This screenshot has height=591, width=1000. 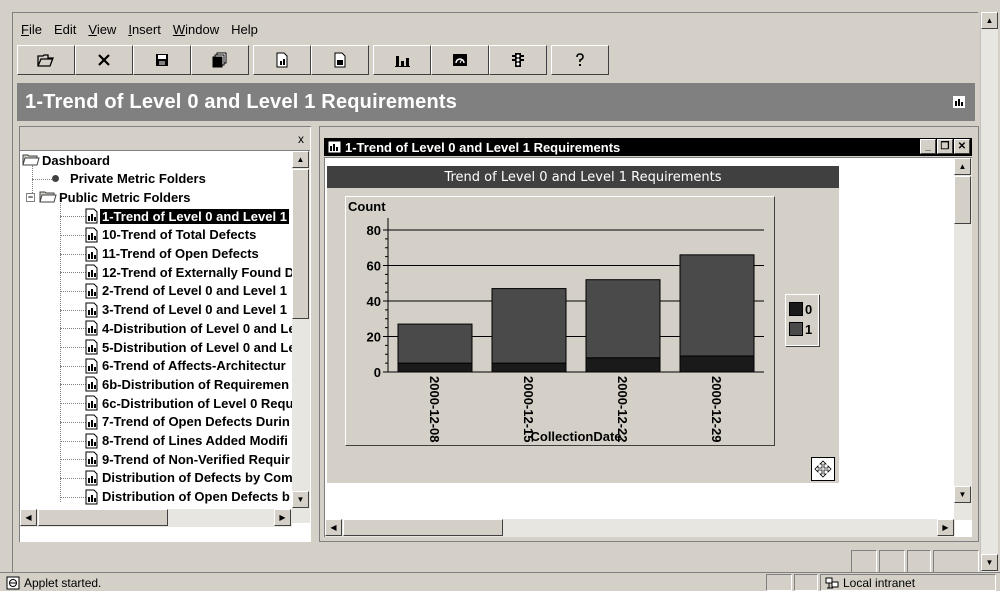 I want to click on chart-vertical-scrollbar: ▲ ▼, so click(x=963, y=339).